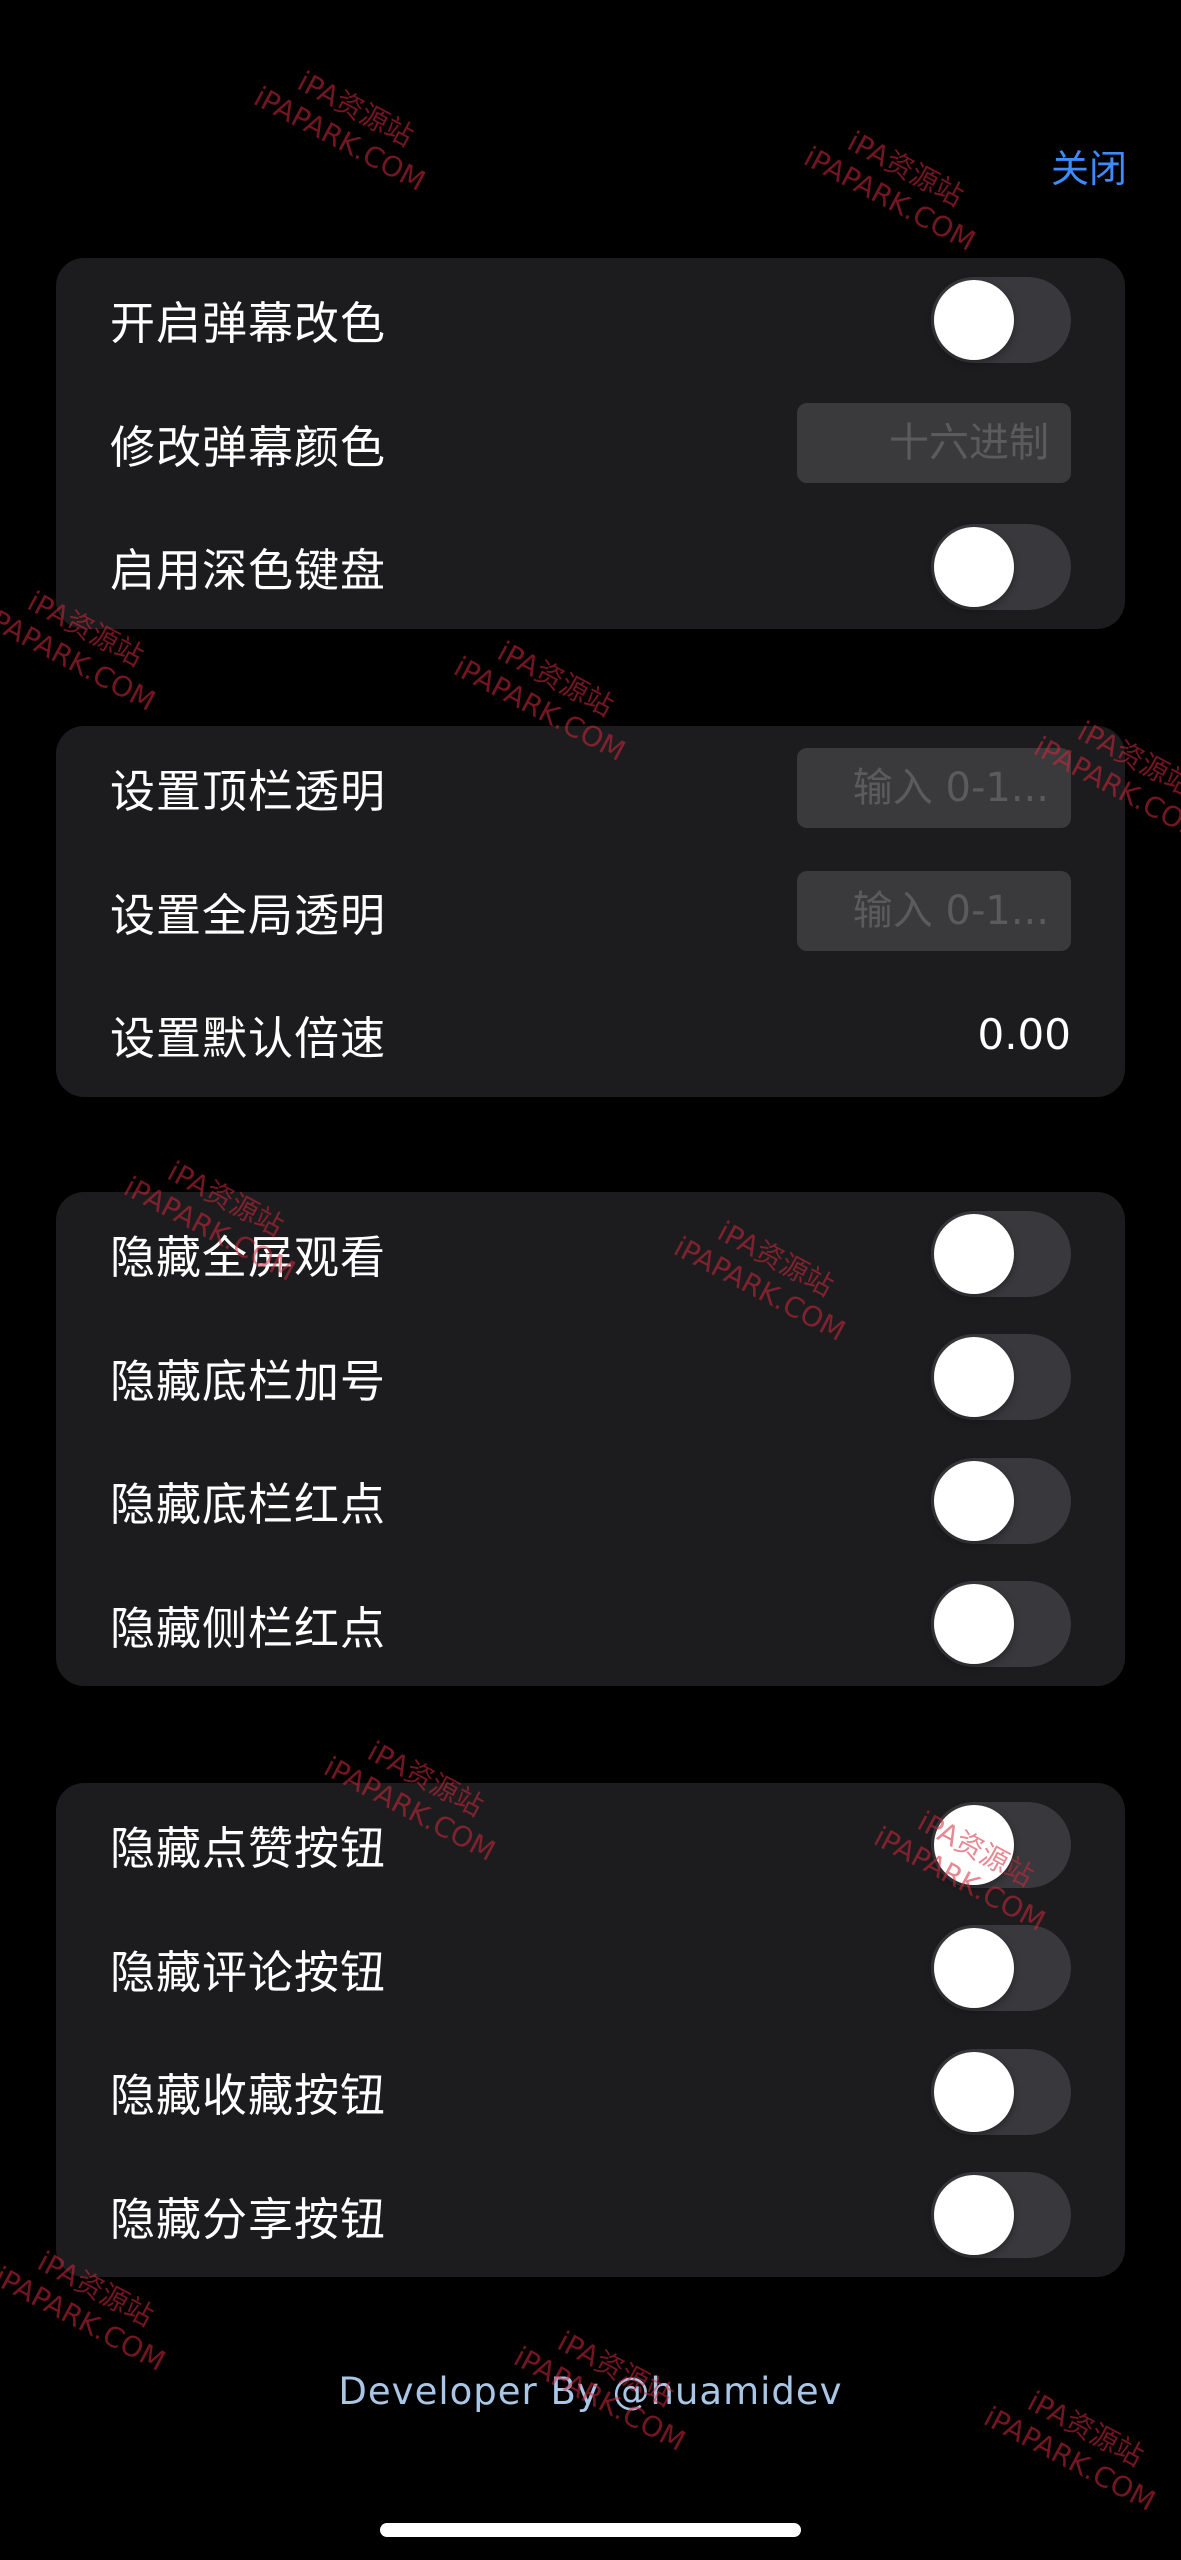 This screenshot has height=2560, width=1181. I want to click on row-label: 隐藏收藏按钮, so click(248, 2096).